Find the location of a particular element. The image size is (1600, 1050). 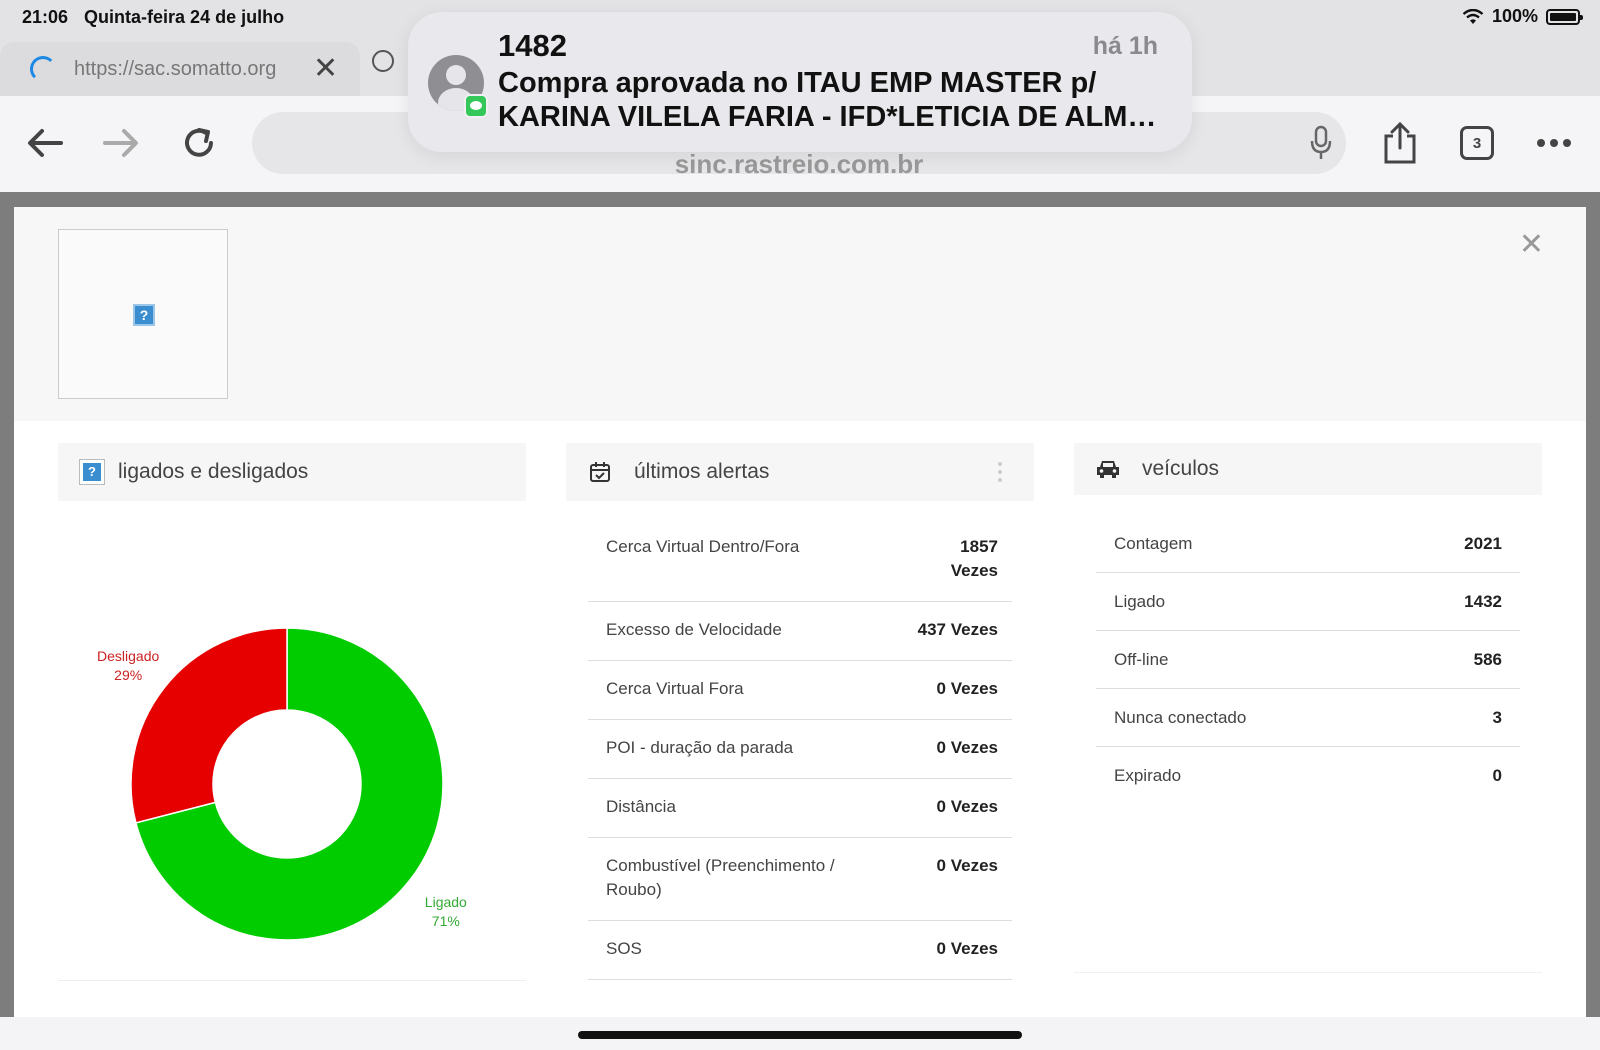

back-button is located at coordinates (45, 143).